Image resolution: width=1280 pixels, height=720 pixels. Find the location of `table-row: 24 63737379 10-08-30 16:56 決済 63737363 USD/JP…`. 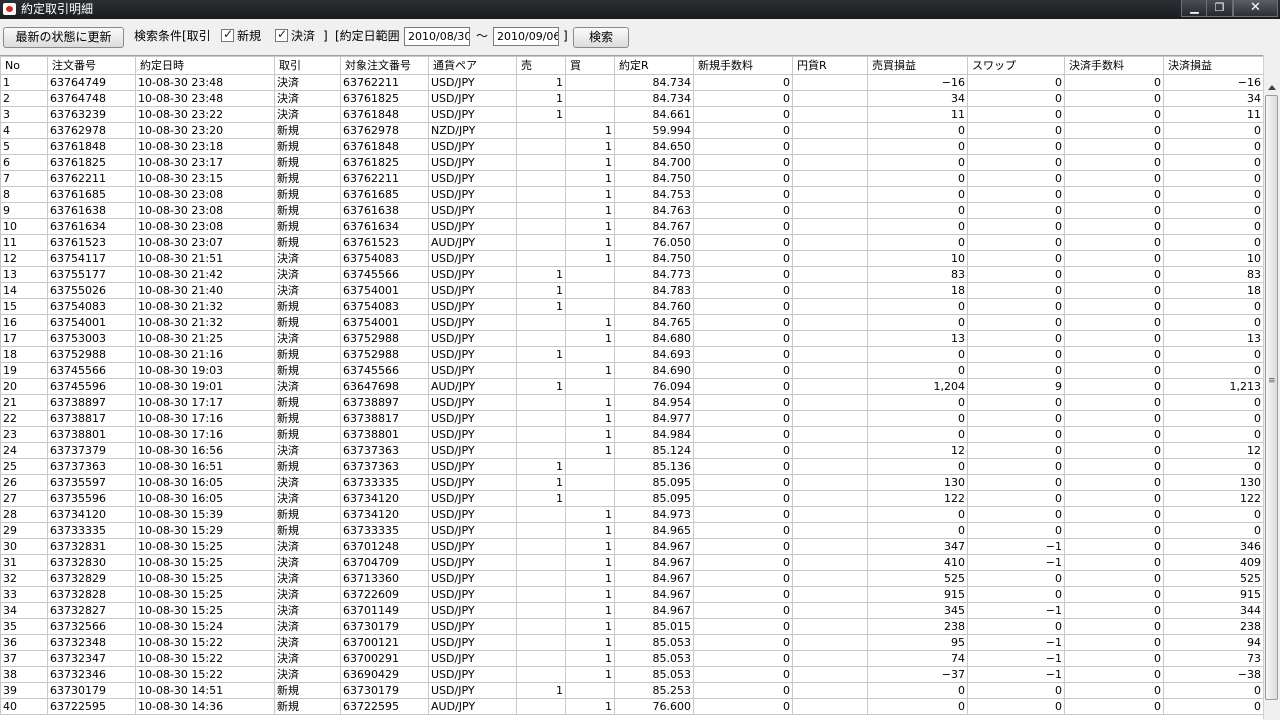

table-row: 24 63737379 10-08-30 16:56 決済 63737363 USD/JP… is located at coordinates (631, 450).